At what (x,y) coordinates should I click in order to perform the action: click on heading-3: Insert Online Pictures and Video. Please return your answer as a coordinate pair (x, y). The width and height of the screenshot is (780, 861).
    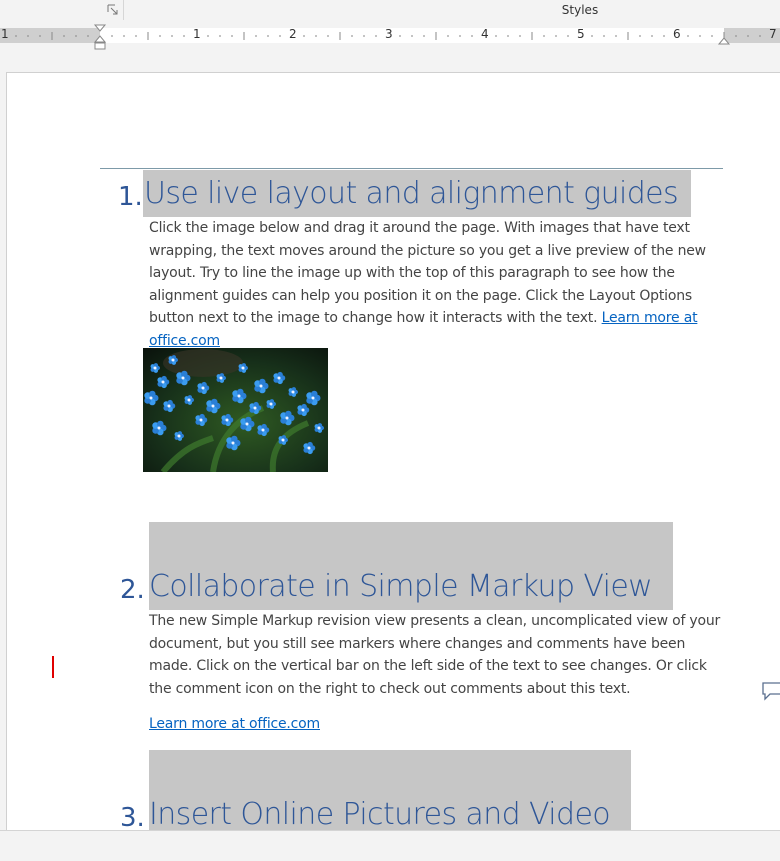
    Looking at the image, I should click on (380, 815).